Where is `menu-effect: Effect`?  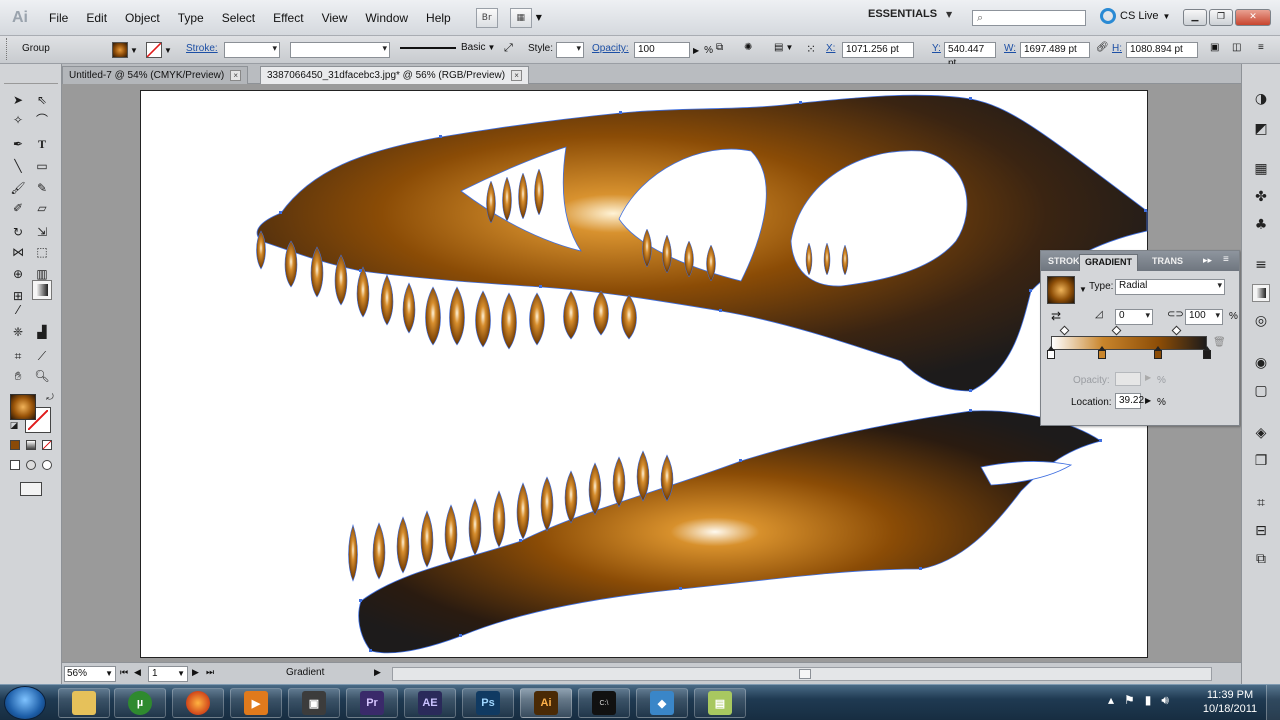
menu-effect: Effect is located at coordinates (288, 18).